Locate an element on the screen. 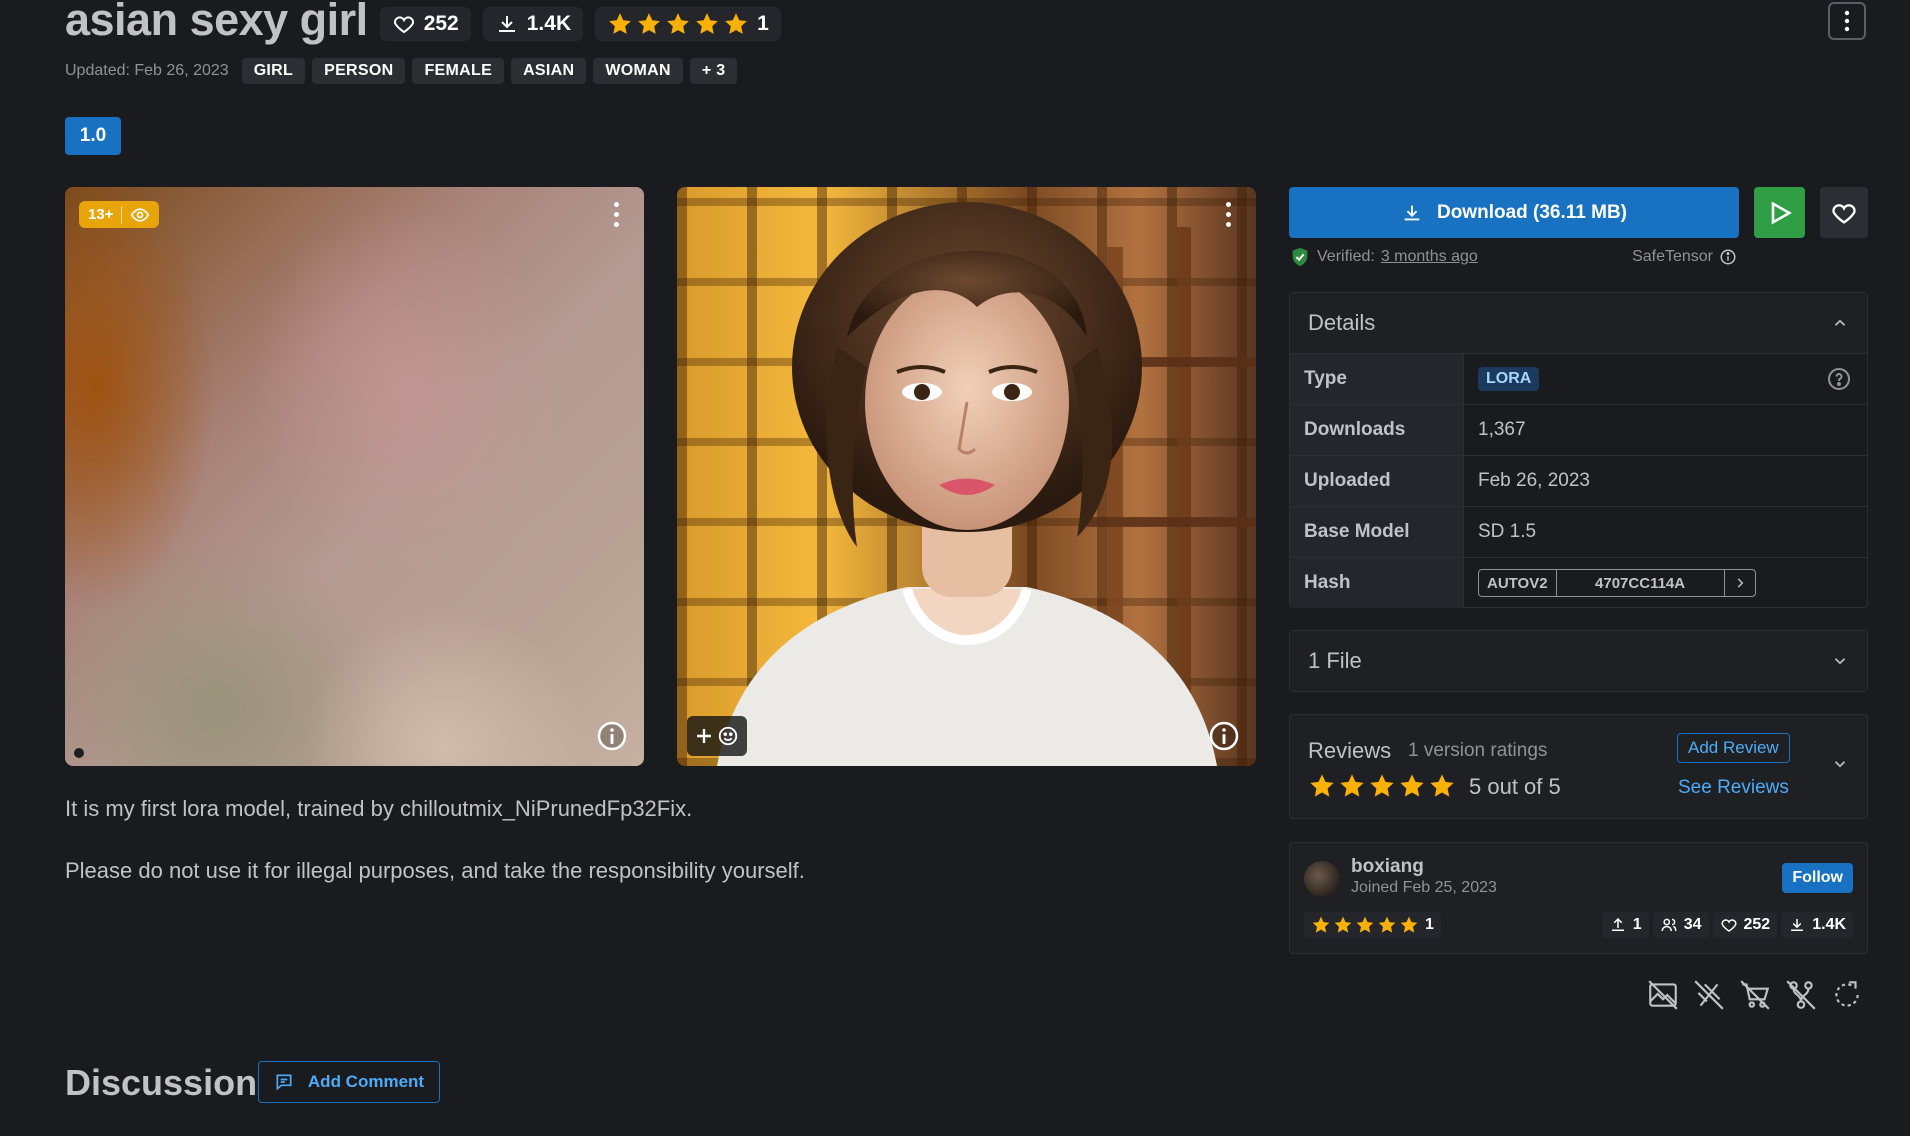  detail-row-base-model: Base Model SD 1.5 is located at coordinates (1578, 531).